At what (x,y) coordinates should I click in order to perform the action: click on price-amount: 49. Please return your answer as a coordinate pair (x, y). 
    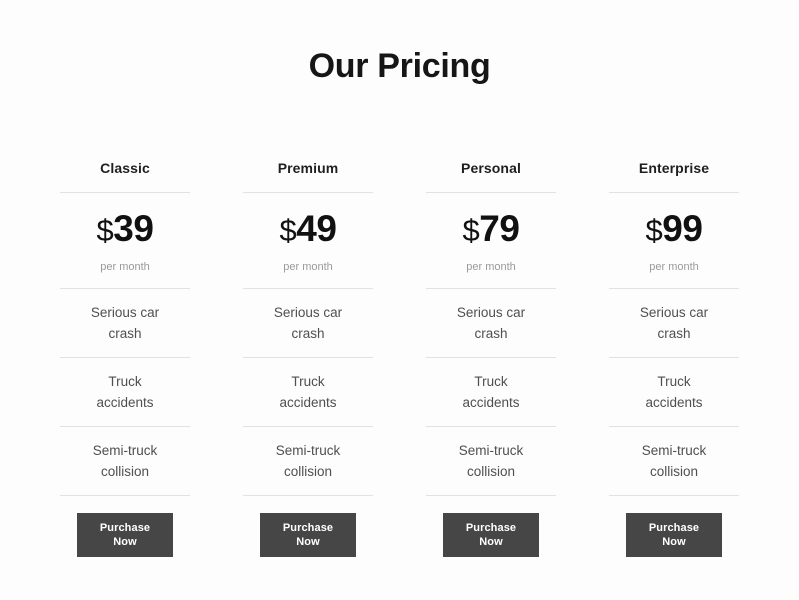
    Looking at the image, I should click on (316, 228).